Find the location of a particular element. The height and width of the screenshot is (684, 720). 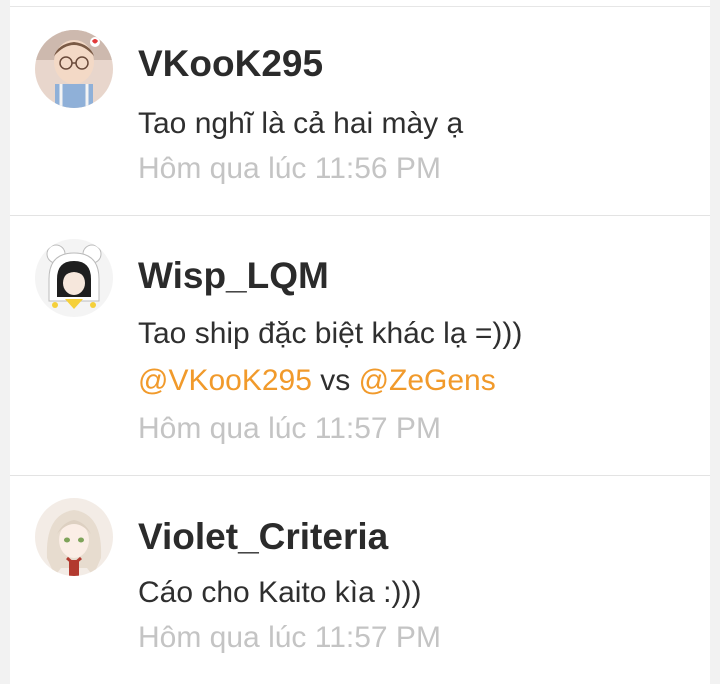

comment-username: VKooK295 is located at coordinates (230, 64).